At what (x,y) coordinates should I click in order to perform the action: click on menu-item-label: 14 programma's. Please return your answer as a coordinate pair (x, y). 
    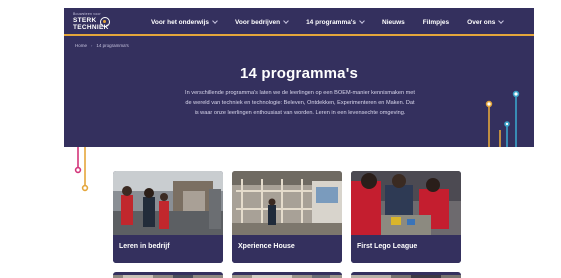
    Looking at the image, I should click on (331, 22).